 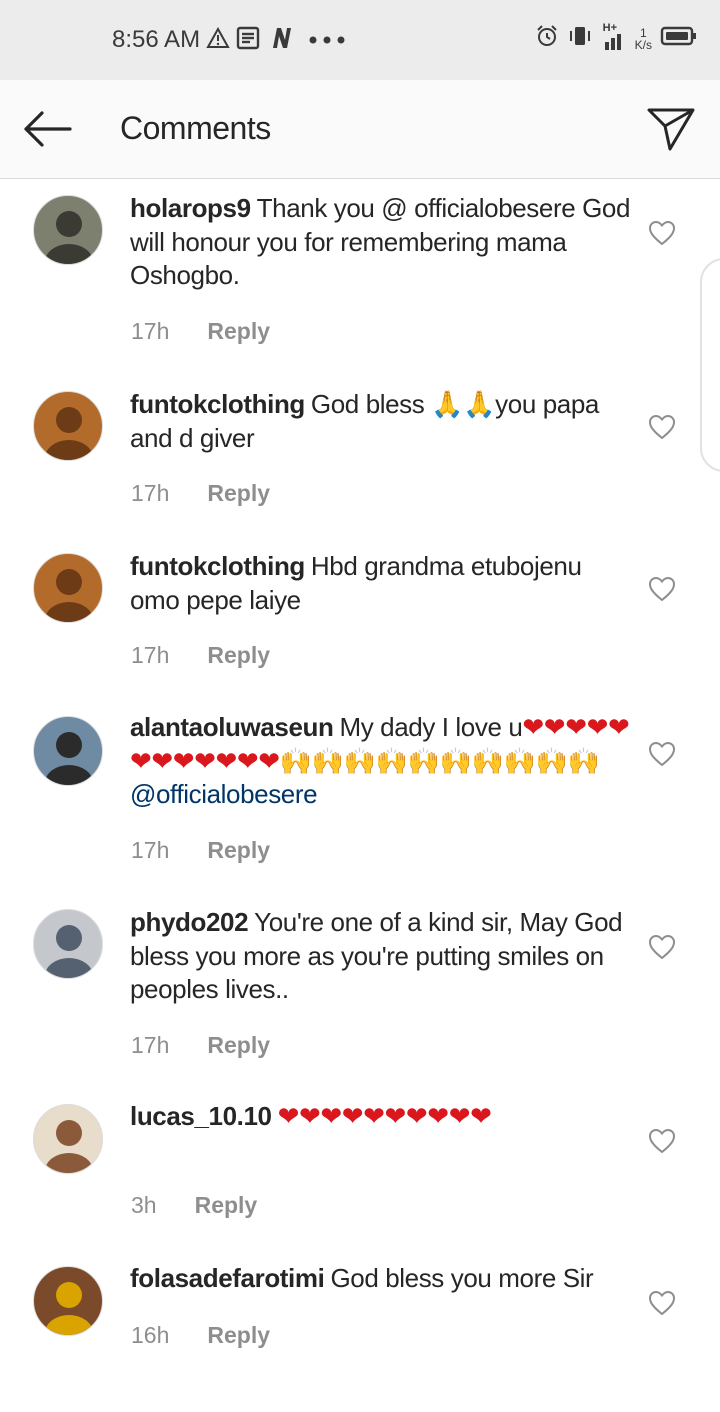 What do you see at coordinates (249, 40) in the screenshot?
I see `news-icon` at bounding box center [249, 40].